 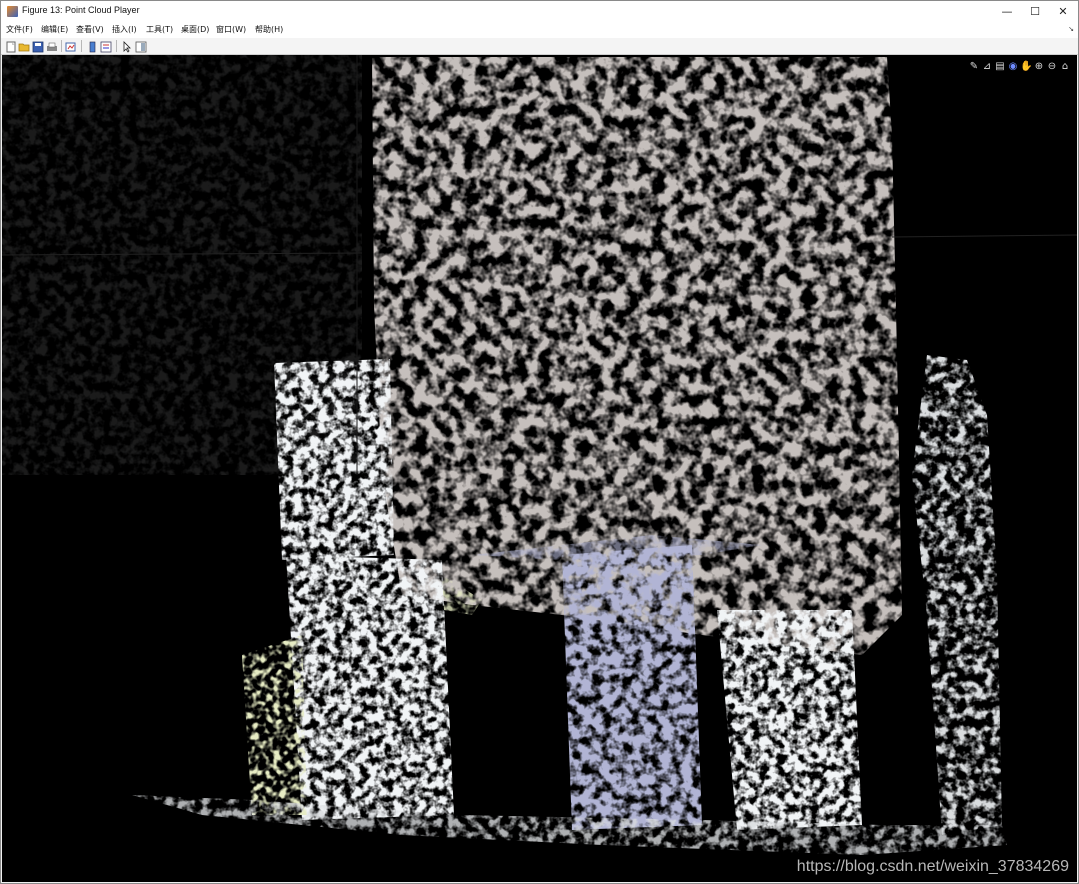 What do you see at coordinates (1007, 11) in the screenshot?
I see `minimize-button: —` at bounding box center [1007, 11].